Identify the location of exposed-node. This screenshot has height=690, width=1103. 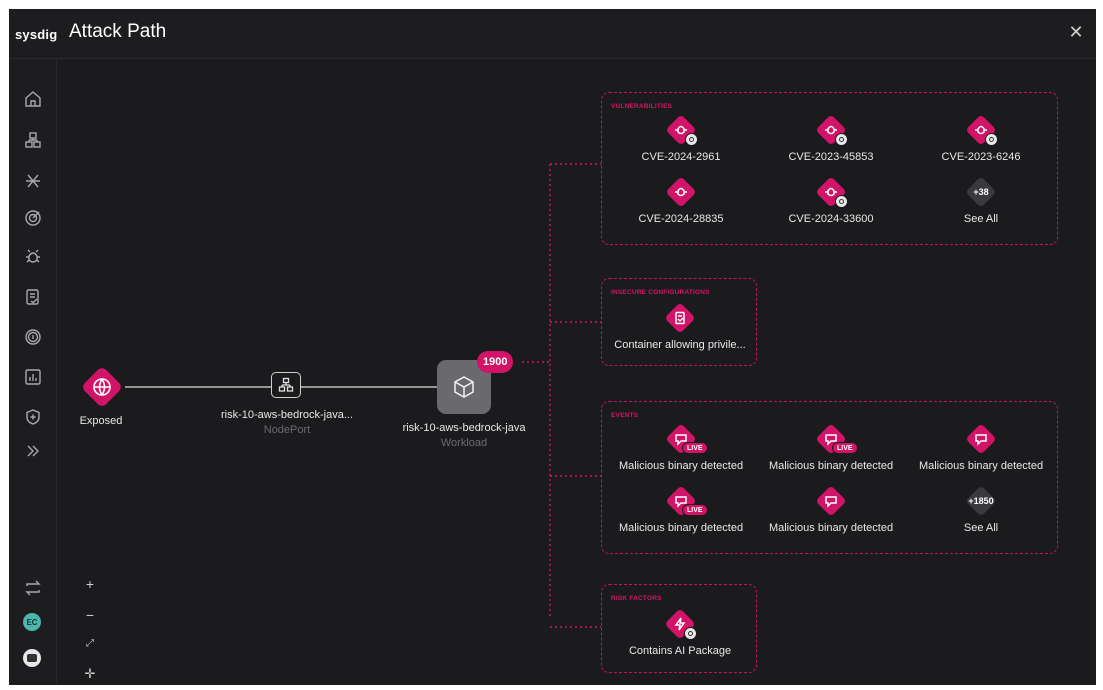
(102, 387).